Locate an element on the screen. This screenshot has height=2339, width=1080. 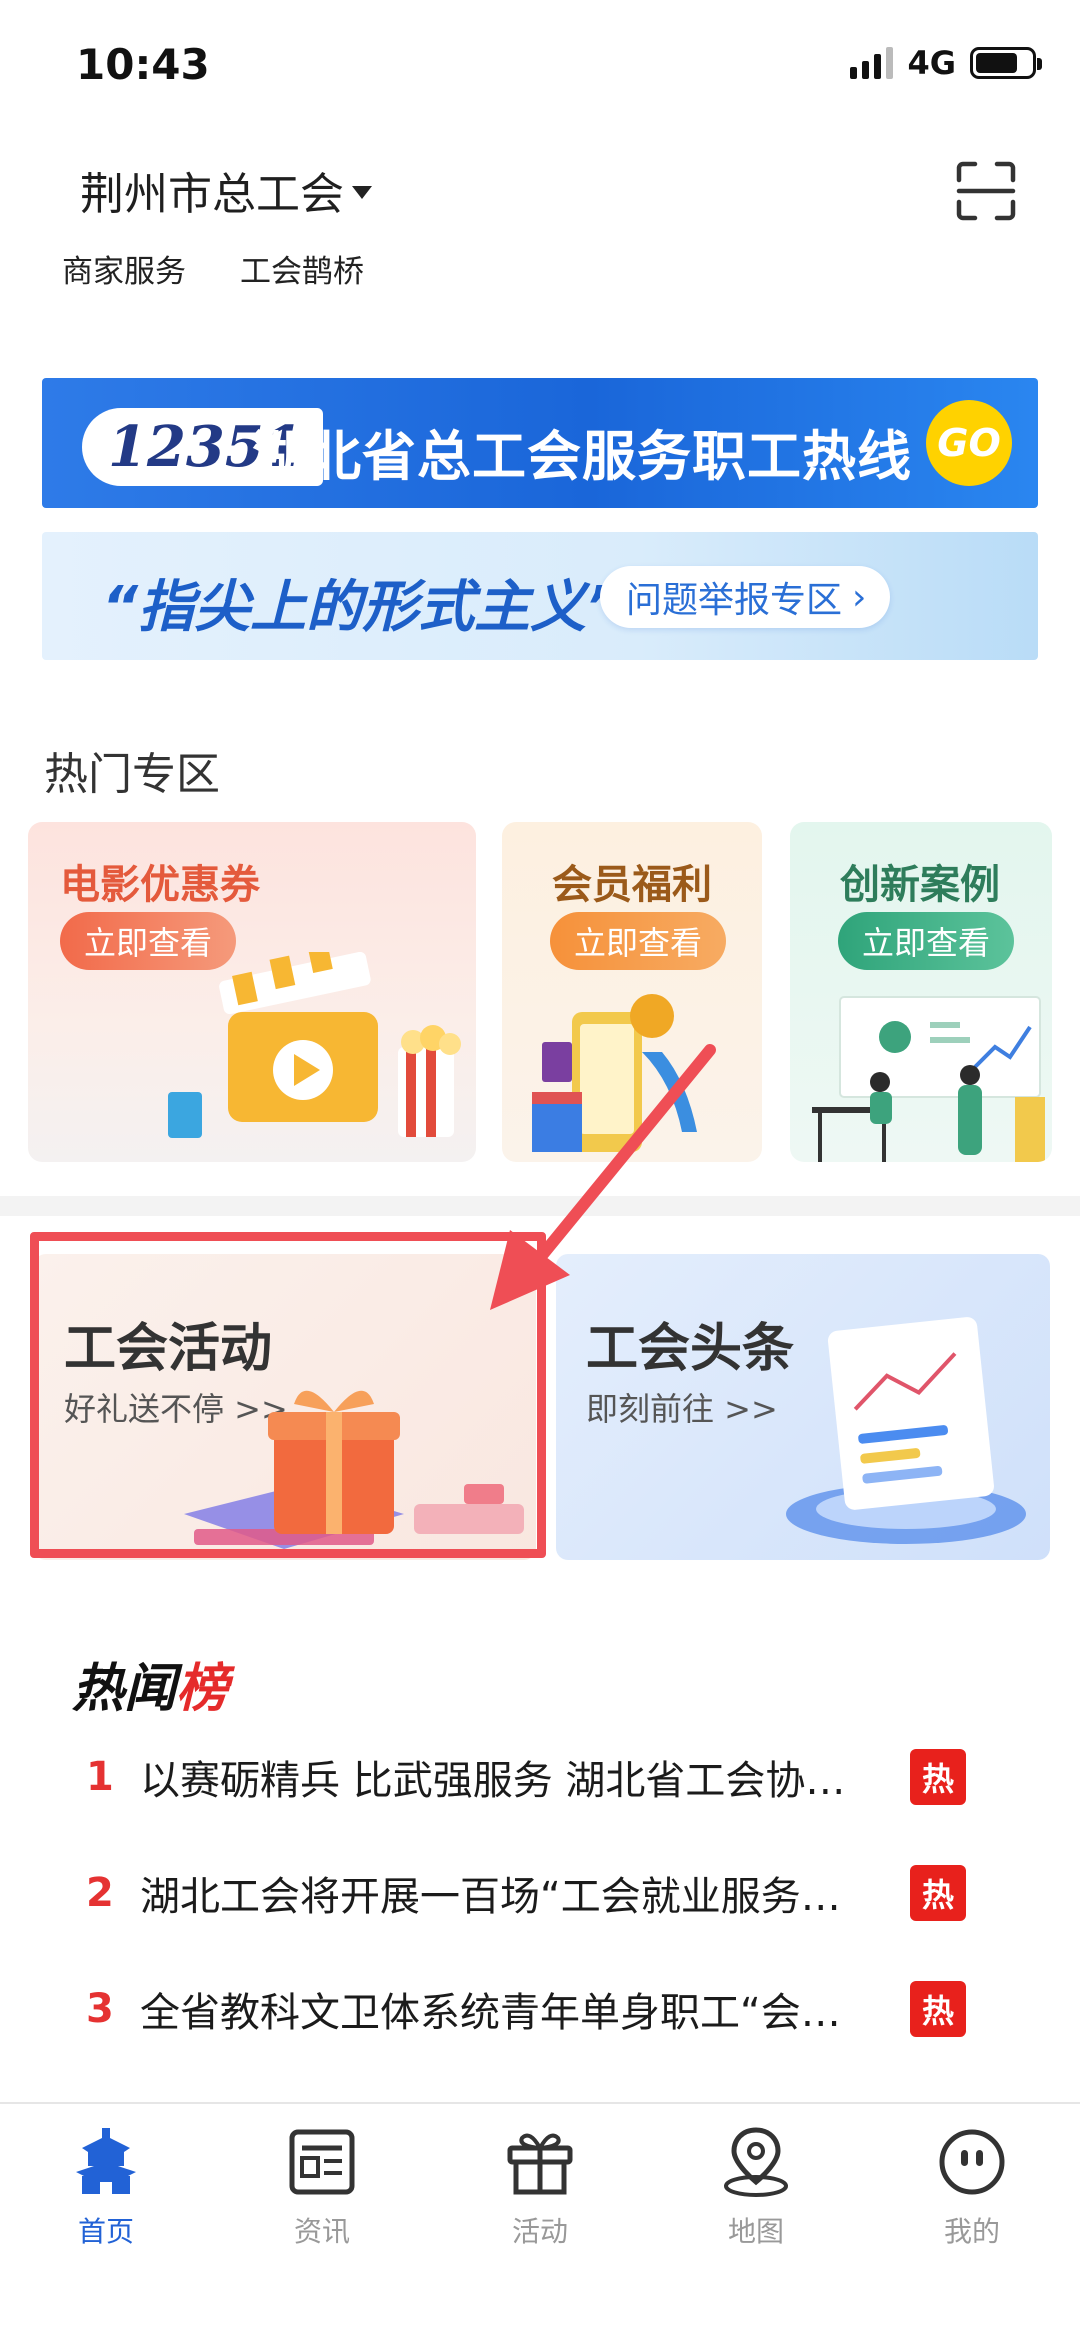
scan-button is located at coordinates (986, 191).